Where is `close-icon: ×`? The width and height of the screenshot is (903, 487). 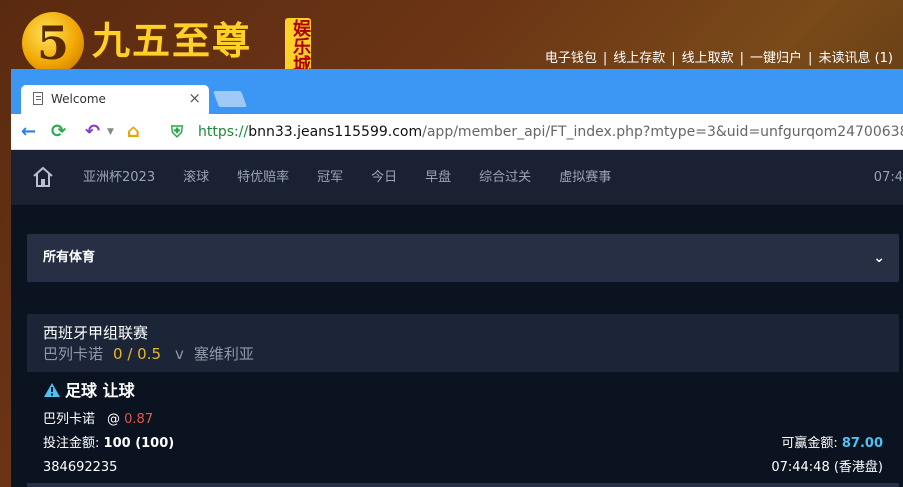 close-icon: × is located at coordinates (194, 98).